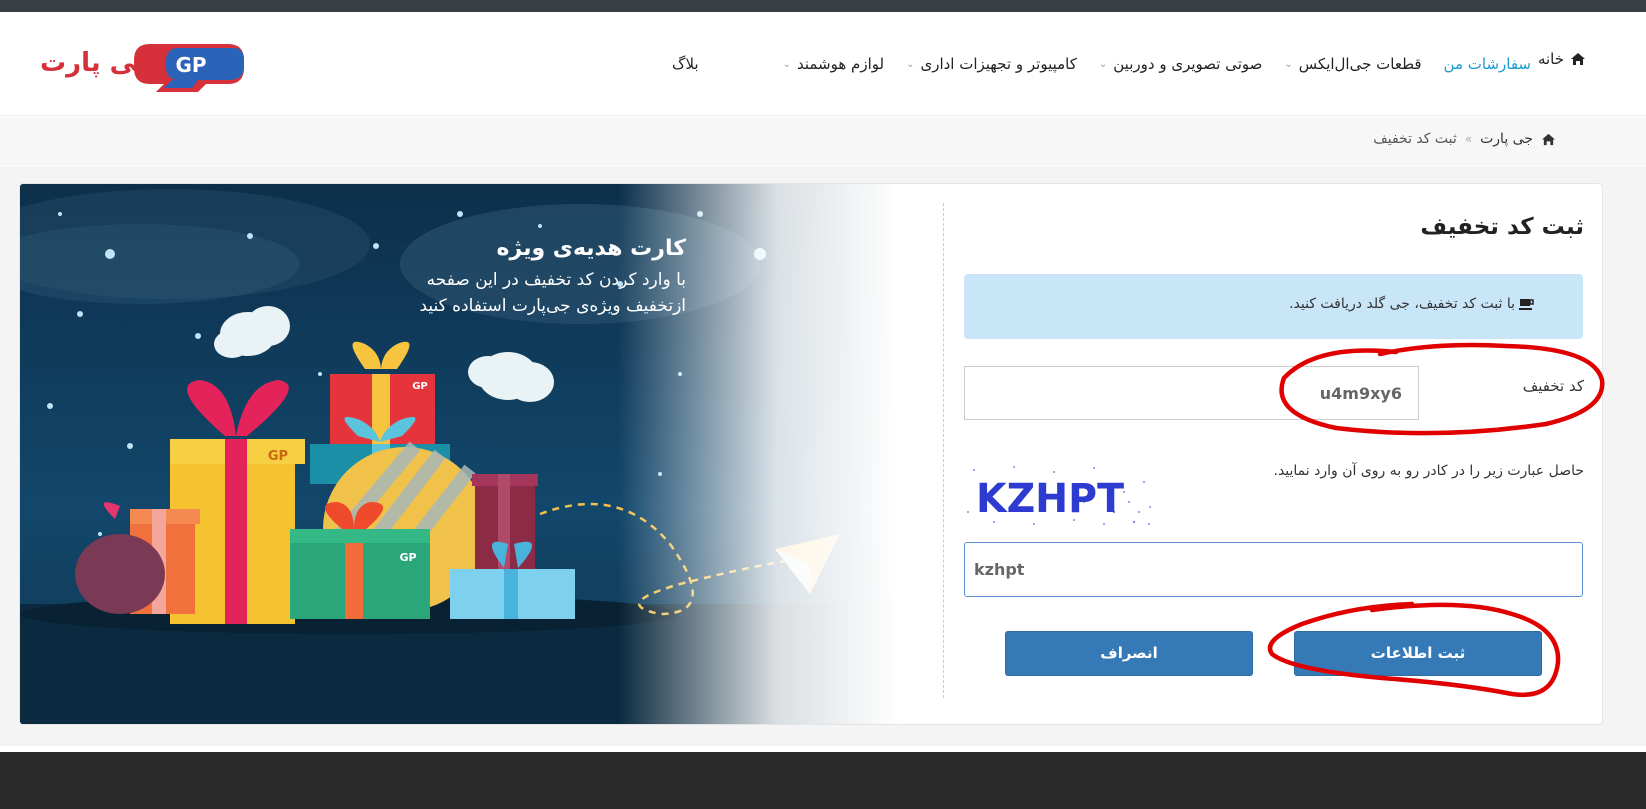  I want to click on breadcrumb: جی پارت » ثبت کد تخفیف, so click(1464, 139).